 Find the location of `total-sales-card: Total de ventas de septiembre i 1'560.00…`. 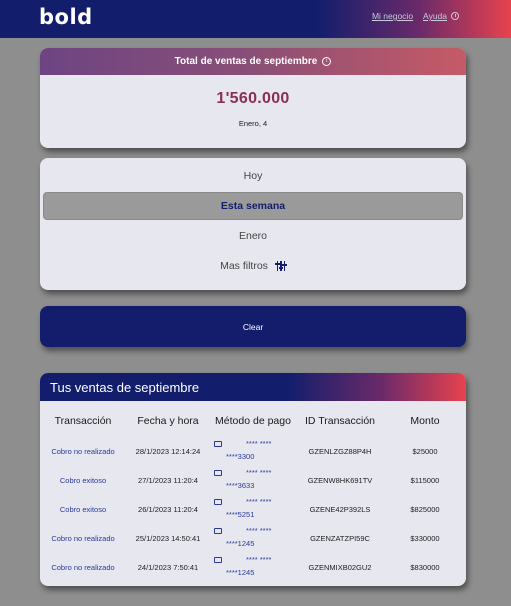

total-sales-card: Total de ventas de septiembre i 1'560.00… is located at coordinates (253, 98).